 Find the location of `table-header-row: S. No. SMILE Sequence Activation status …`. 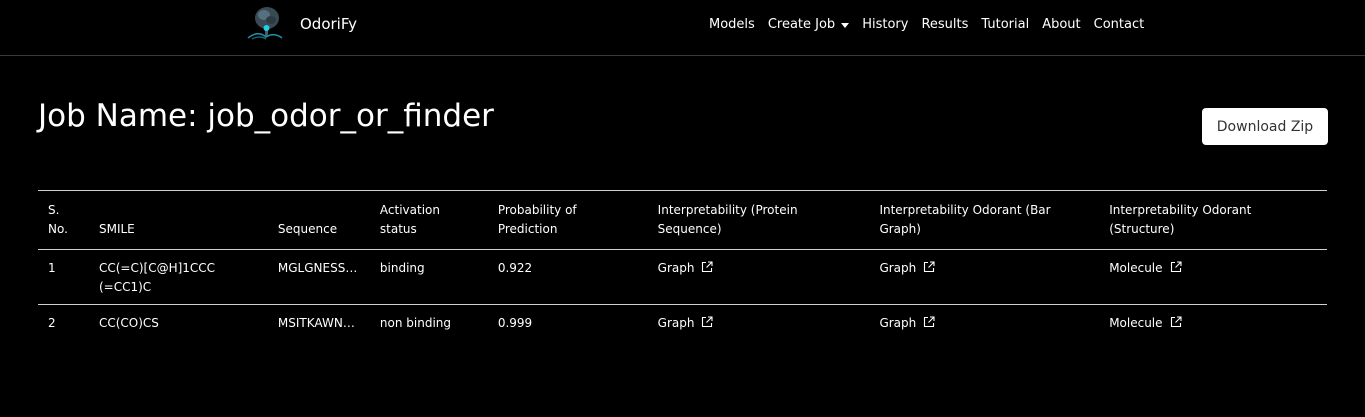

table-header-row: S. No. SMILE Sequence Activation status … is located at coordinates (682, 220).